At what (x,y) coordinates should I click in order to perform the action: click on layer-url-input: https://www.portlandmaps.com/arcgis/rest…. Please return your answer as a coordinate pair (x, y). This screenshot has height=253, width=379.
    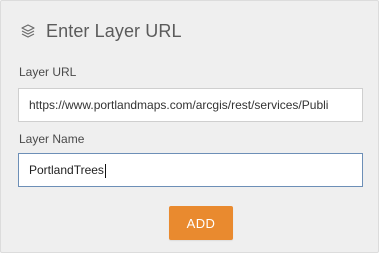
    Looking at the image, I should click on (190, 105).